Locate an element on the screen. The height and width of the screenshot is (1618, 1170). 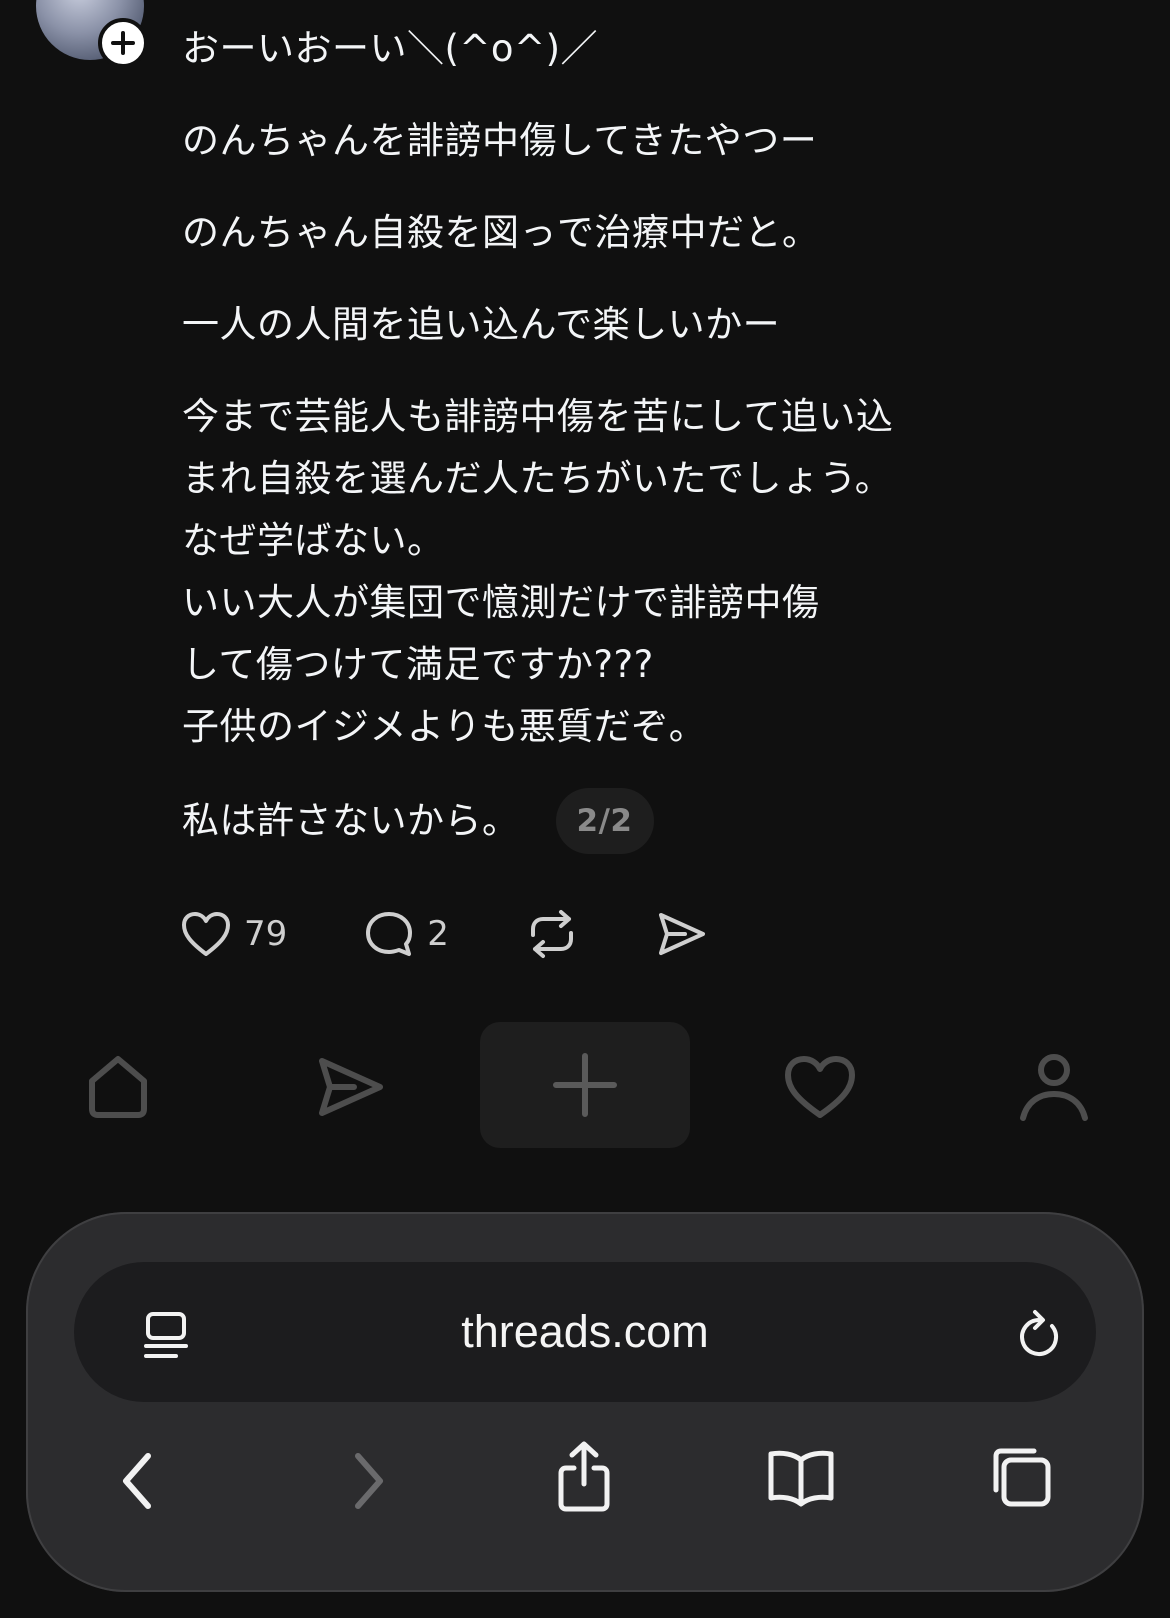
bookmarks-icon is located at coordinates (801, 1478).